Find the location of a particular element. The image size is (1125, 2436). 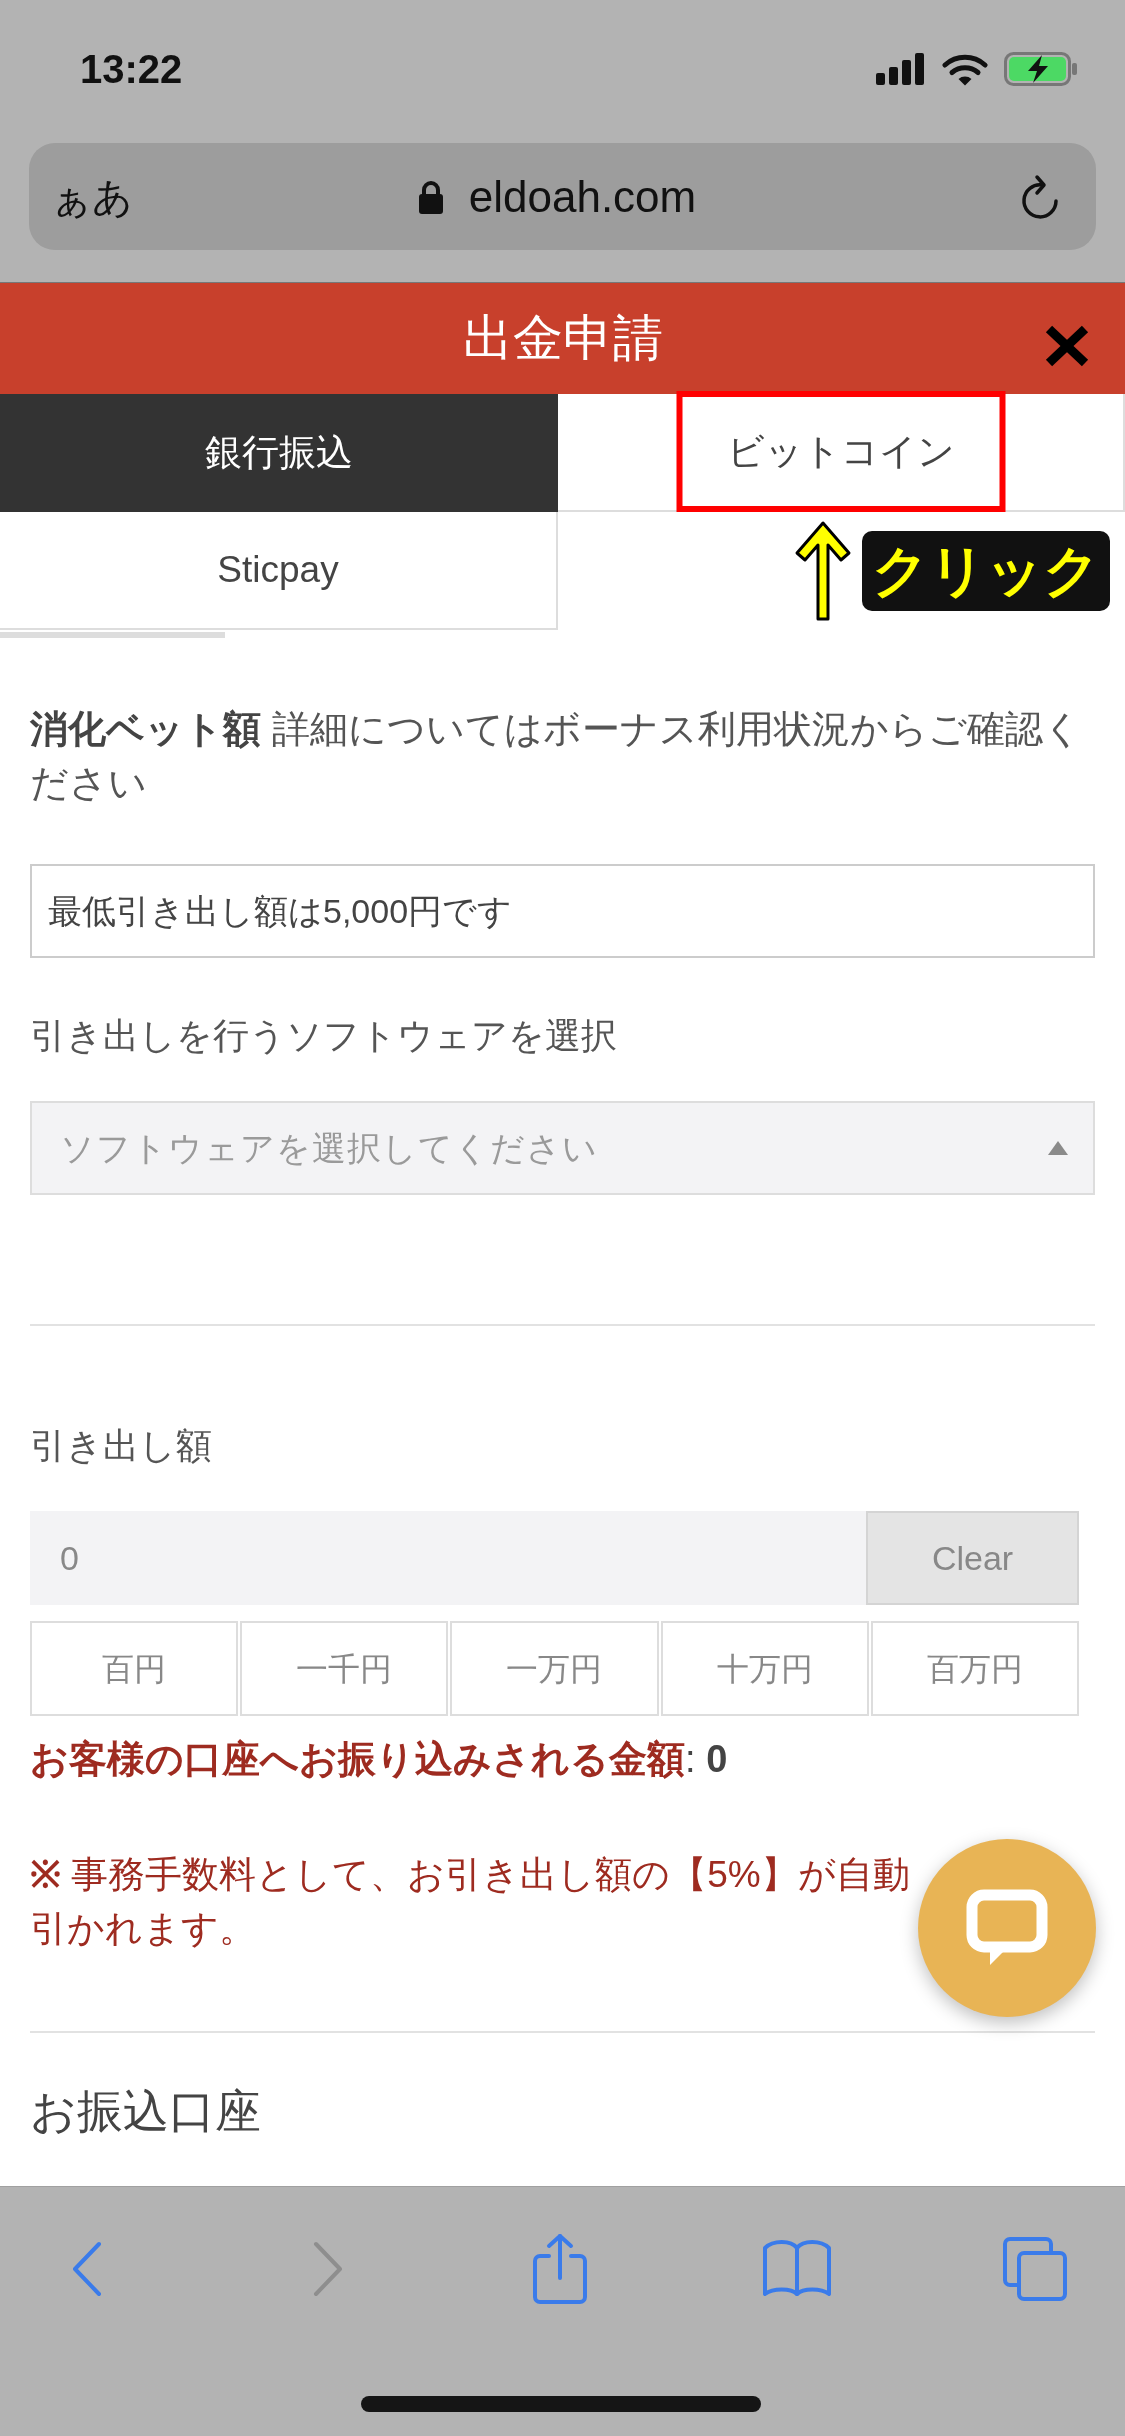

annotation-label: クリック is located at coordinates (986, 571).